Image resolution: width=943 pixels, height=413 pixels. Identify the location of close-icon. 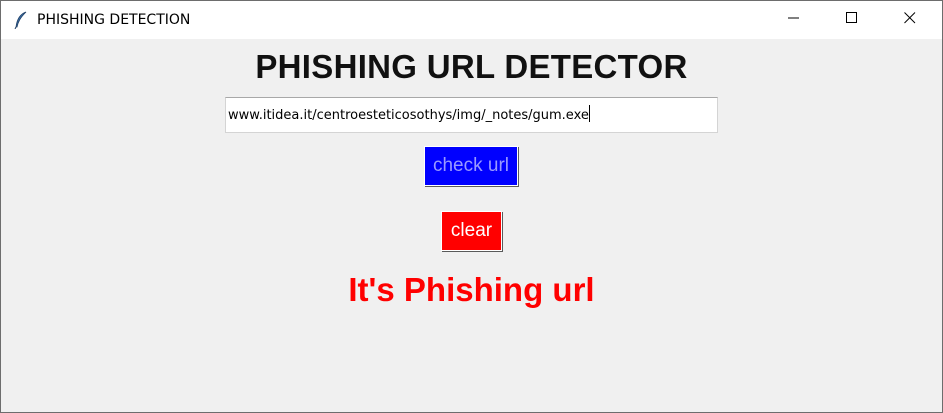
(910, 20).